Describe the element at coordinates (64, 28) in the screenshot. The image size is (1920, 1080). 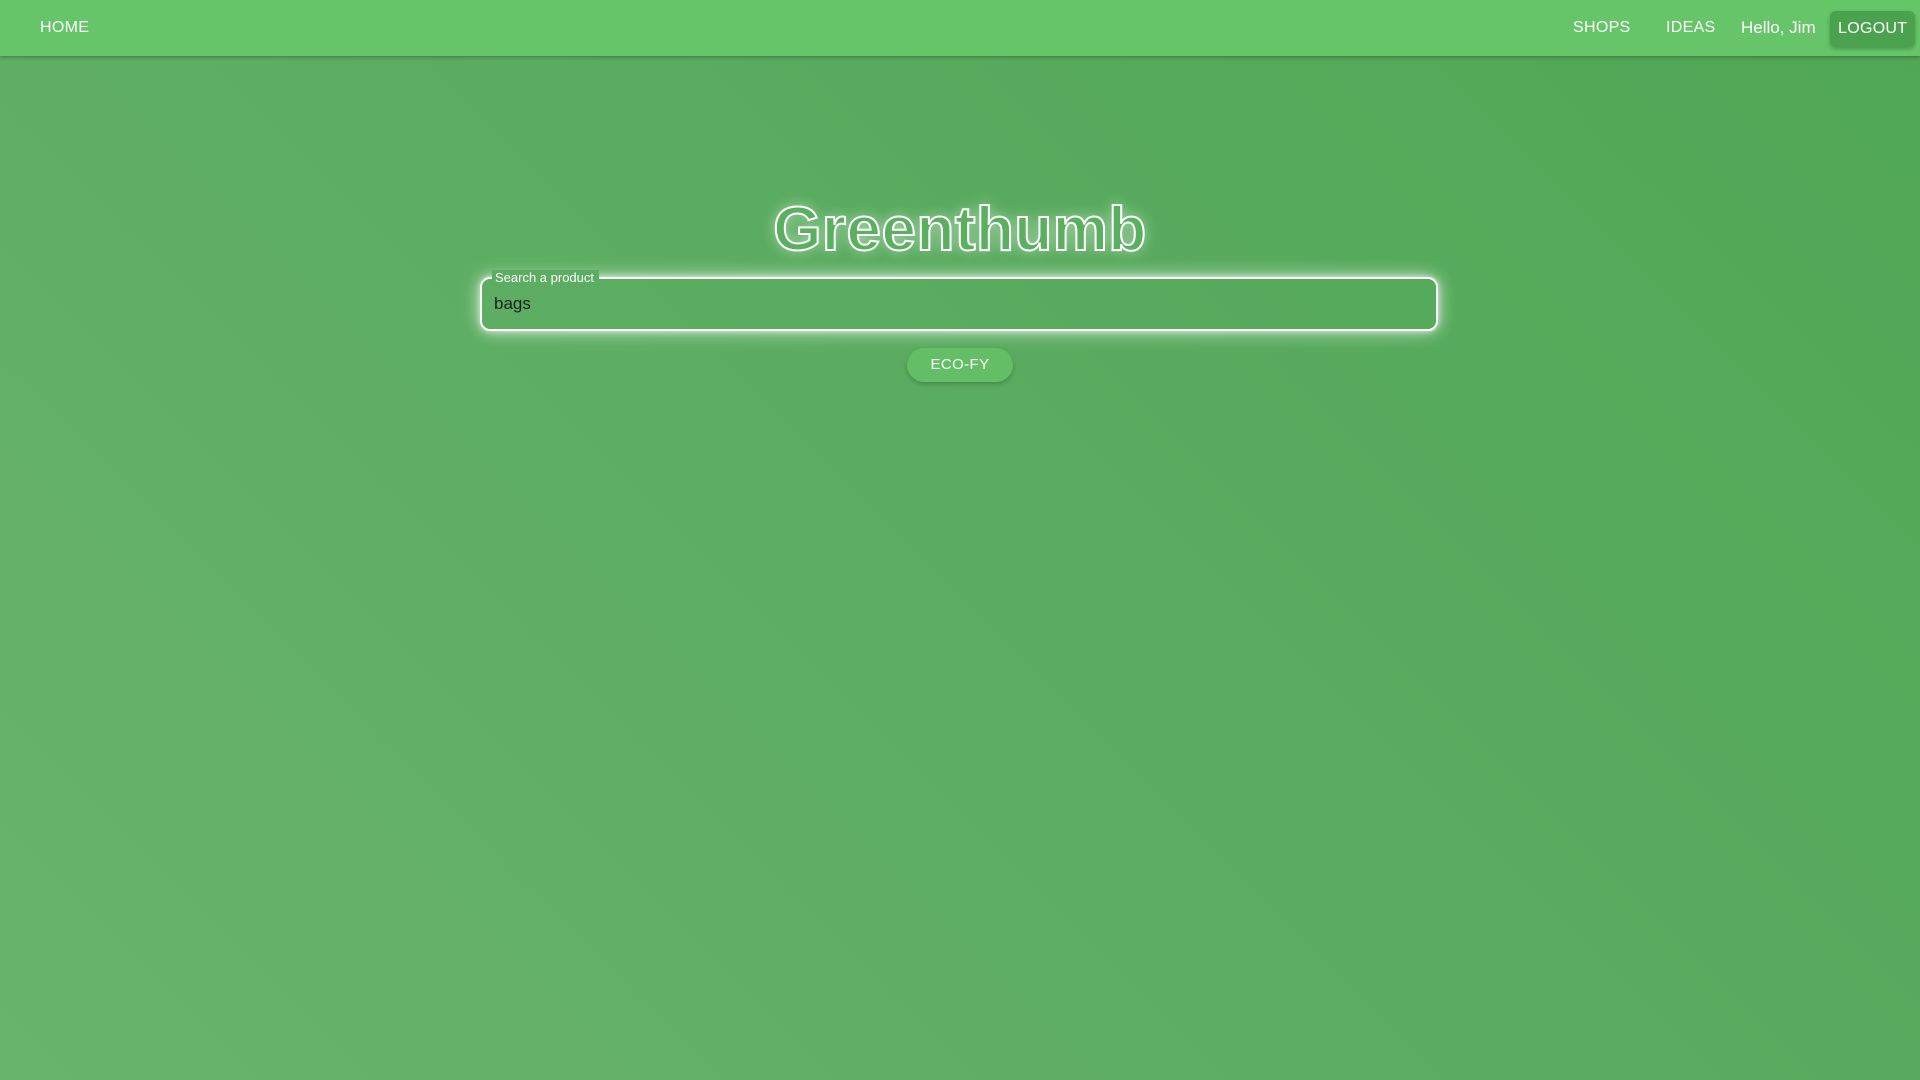
I see `home-nav-button: HOME` at that location.